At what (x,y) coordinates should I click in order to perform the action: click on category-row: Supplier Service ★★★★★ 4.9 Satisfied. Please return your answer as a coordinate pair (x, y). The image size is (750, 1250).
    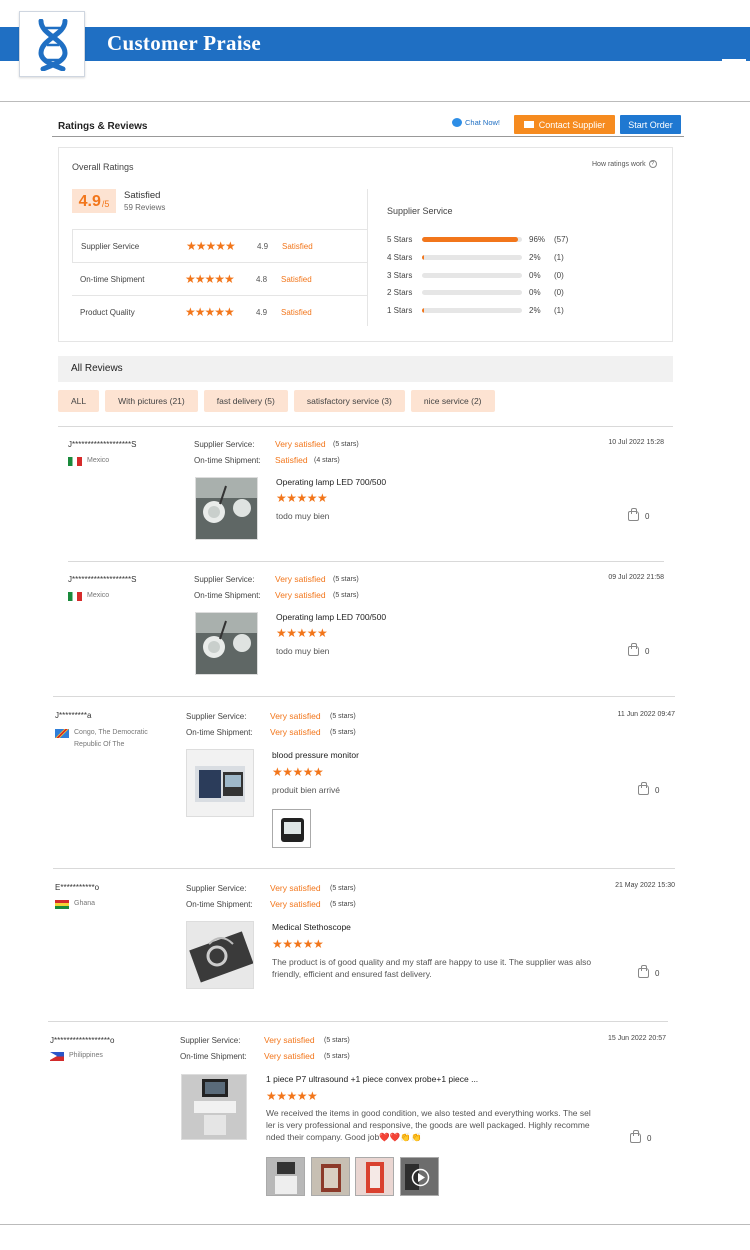
    Looking at the image, I should click on (219, 245).